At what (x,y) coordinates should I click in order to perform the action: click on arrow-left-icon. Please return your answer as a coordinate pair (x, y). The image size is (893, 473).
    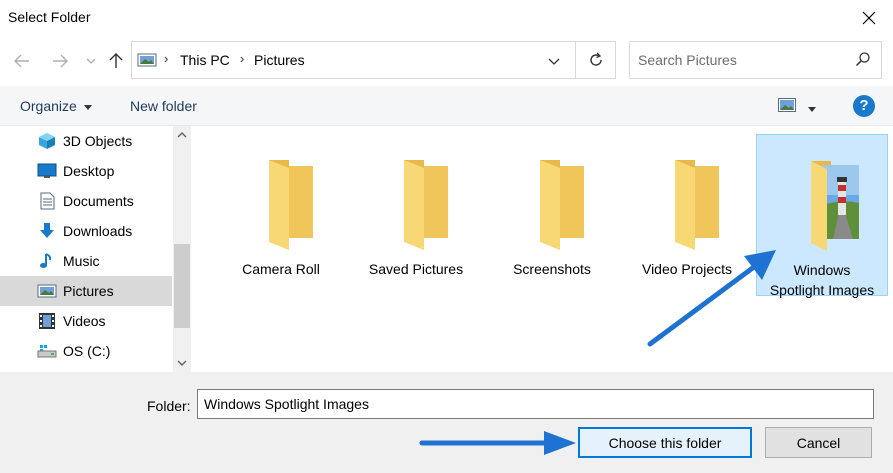
    Looking at the image, I should click on (21, 61).